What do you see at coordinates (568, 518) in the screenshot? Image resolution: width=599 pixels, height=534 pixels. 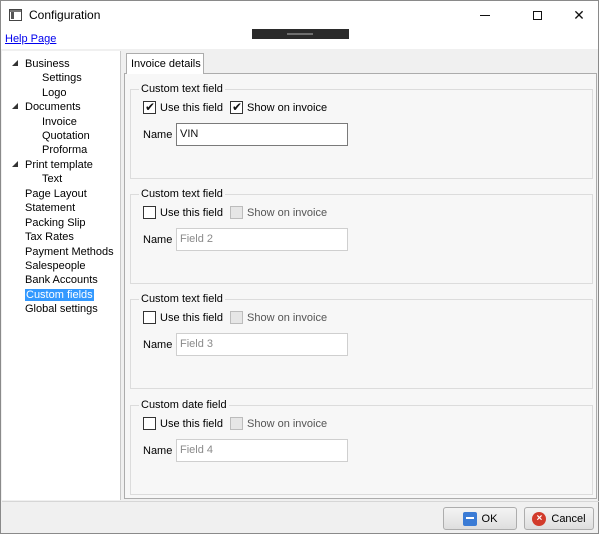 I see `cancel-button-label: Cancel` at bounding box center [568, 518].